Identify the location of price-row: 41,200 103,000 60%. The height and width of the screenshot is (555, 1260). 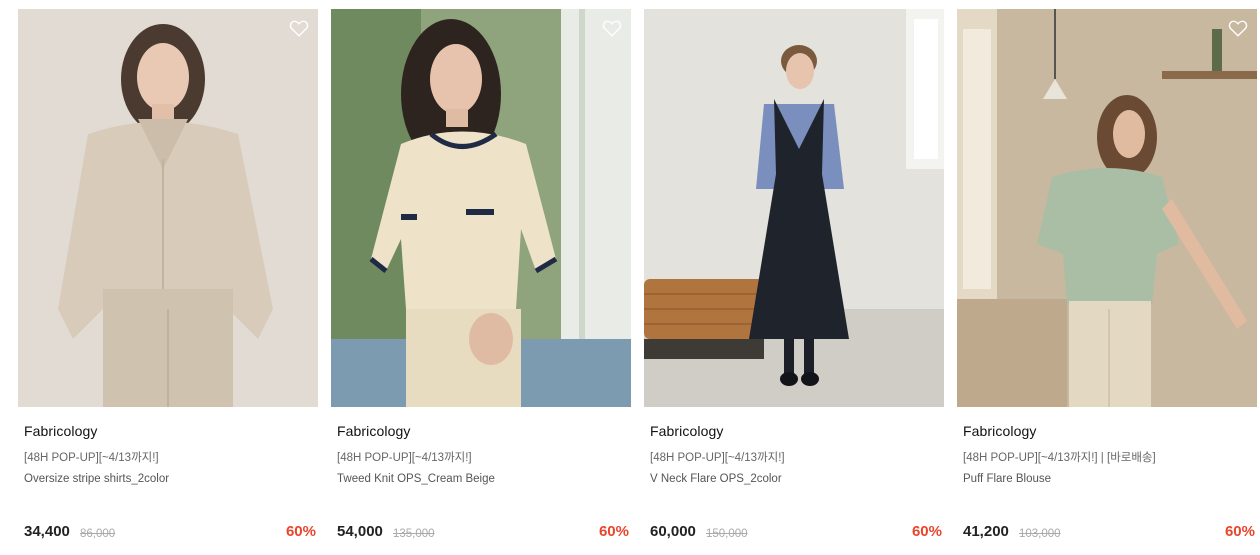
(1109, 533).